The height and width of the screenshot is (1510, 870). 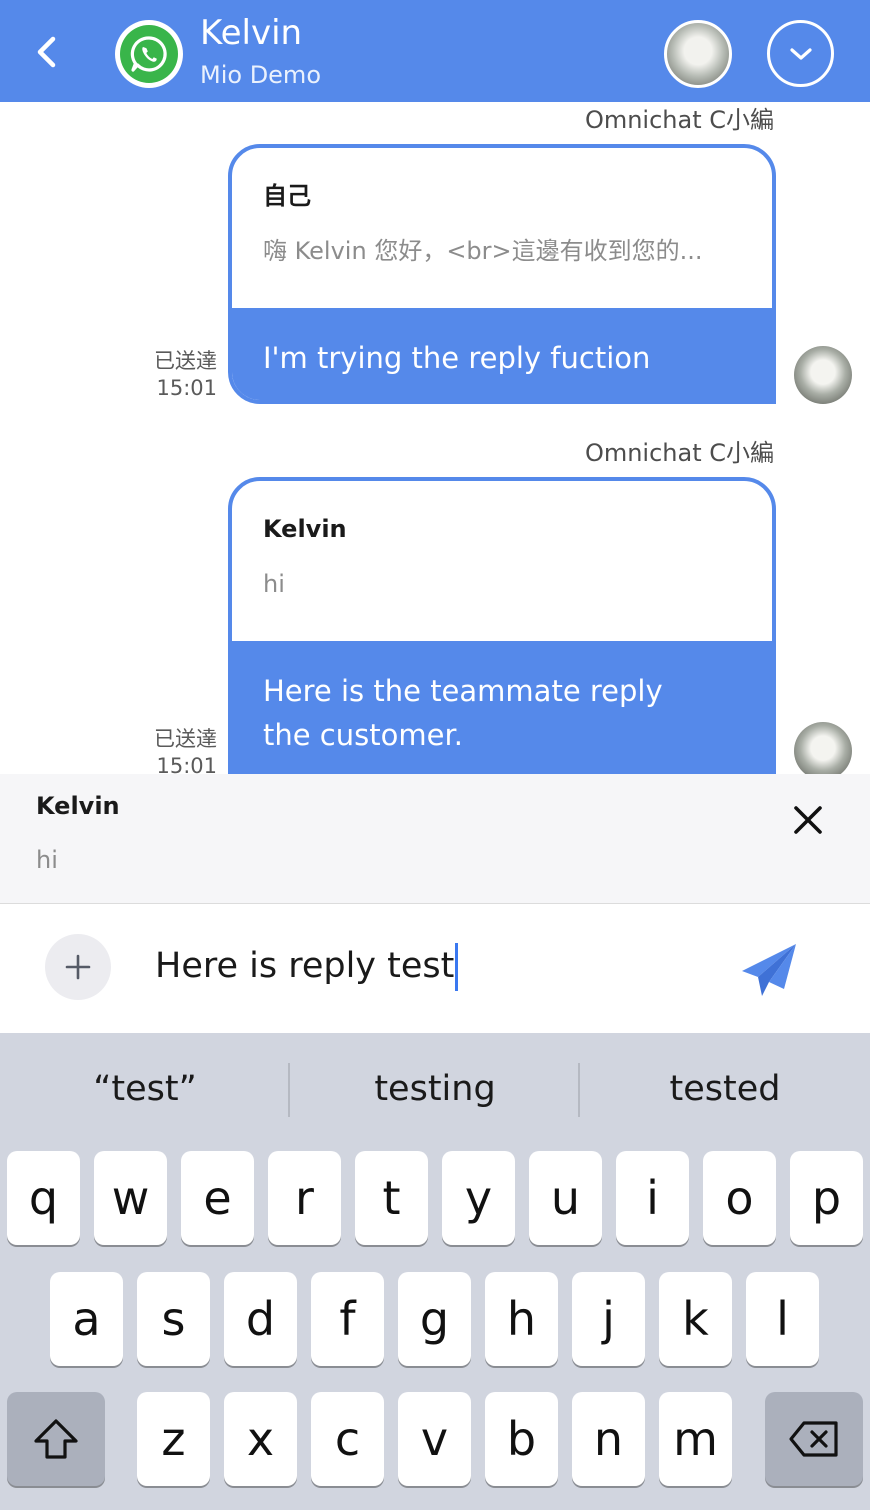 I want to click on key-j: j, so click(x=608, y=1319).